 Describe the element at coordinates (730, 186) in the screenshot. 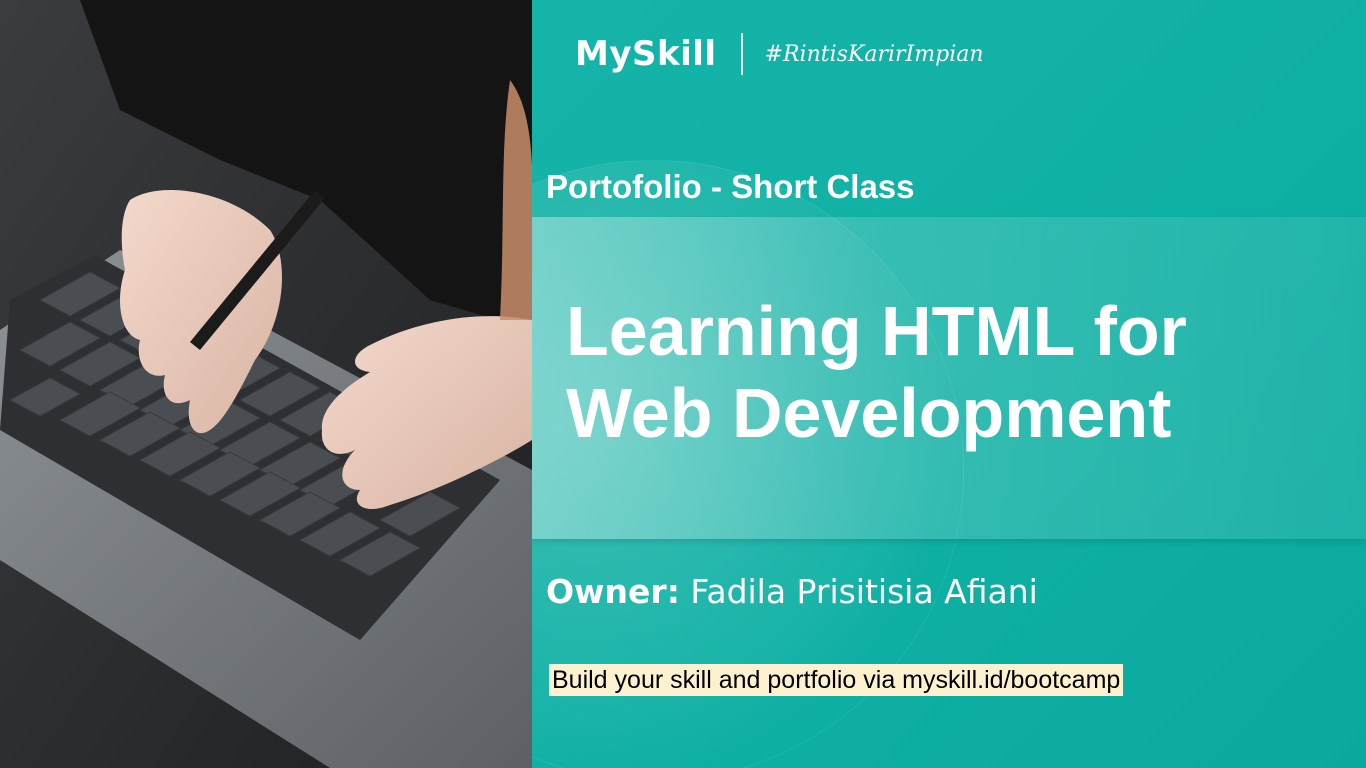

I see `slide-subtitle: Portofolio - Short Class` at that location.